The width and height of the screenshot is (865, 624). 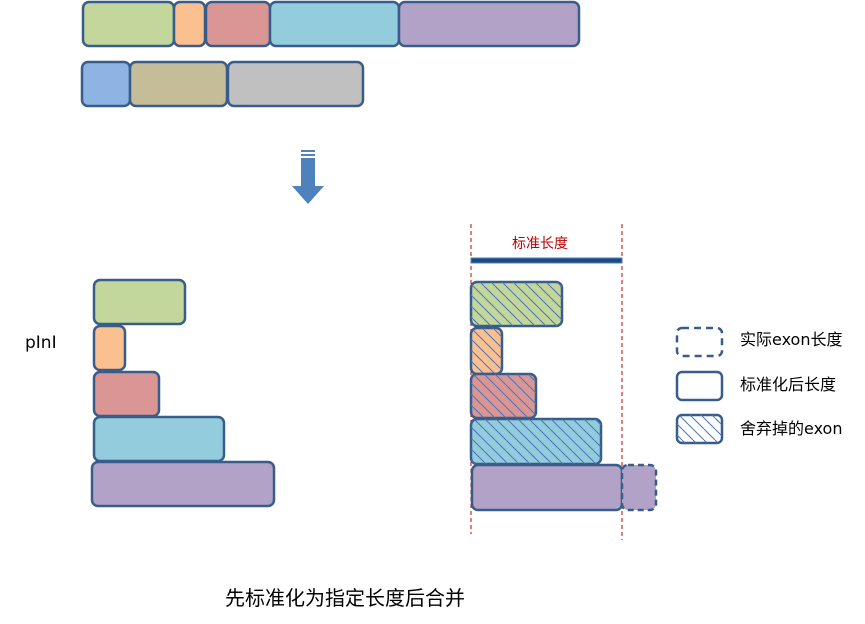 What do you see at coordinates (308, 177) in the screenshot?
I see `down-arrow-icon` at bounding box center [308, 177].